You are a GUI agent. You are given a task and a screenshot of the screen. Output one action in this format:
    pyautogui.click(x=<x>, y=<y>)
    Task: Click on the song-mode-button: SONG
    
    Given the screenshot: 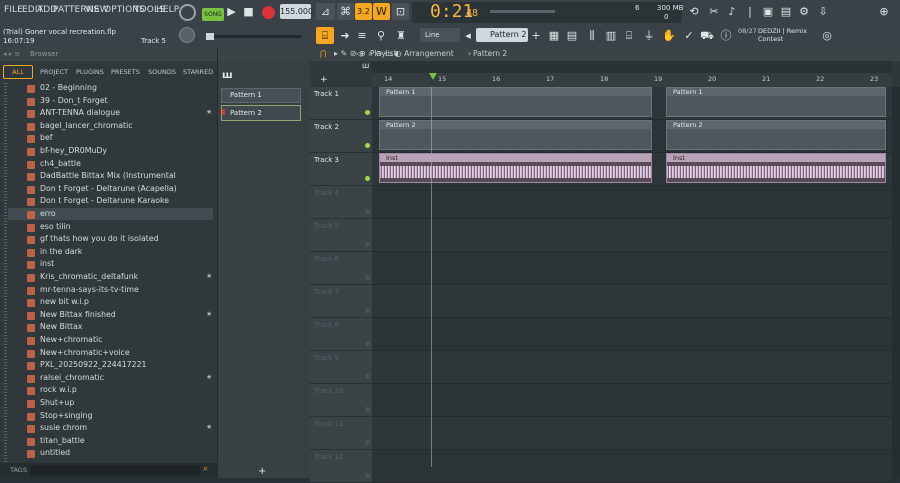 What is the action you would take?
    pyautogui.click(x=213, y=14)
    